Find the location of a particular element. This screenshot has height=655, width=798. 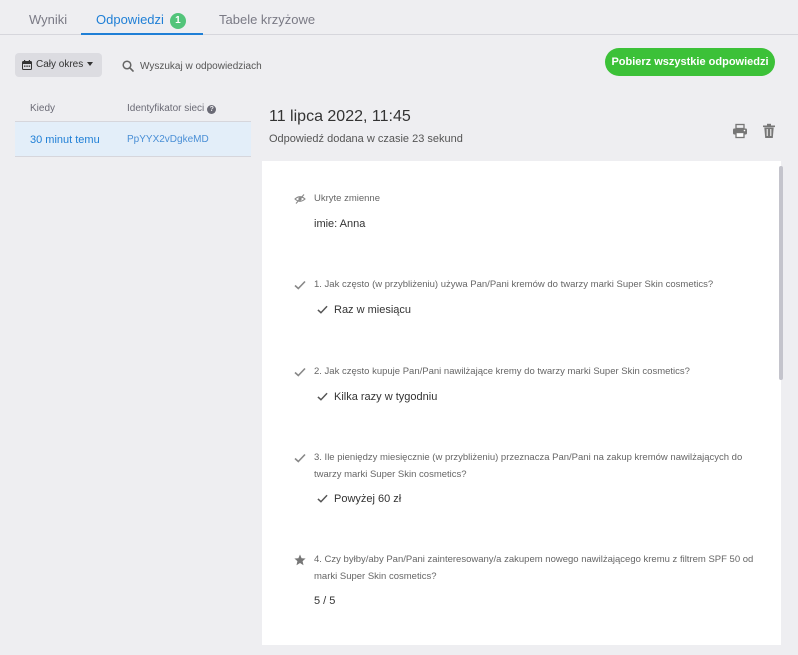

response-row: 30 minut temu PpYYX2vDgkeMD is located at coordinates (133, 139).